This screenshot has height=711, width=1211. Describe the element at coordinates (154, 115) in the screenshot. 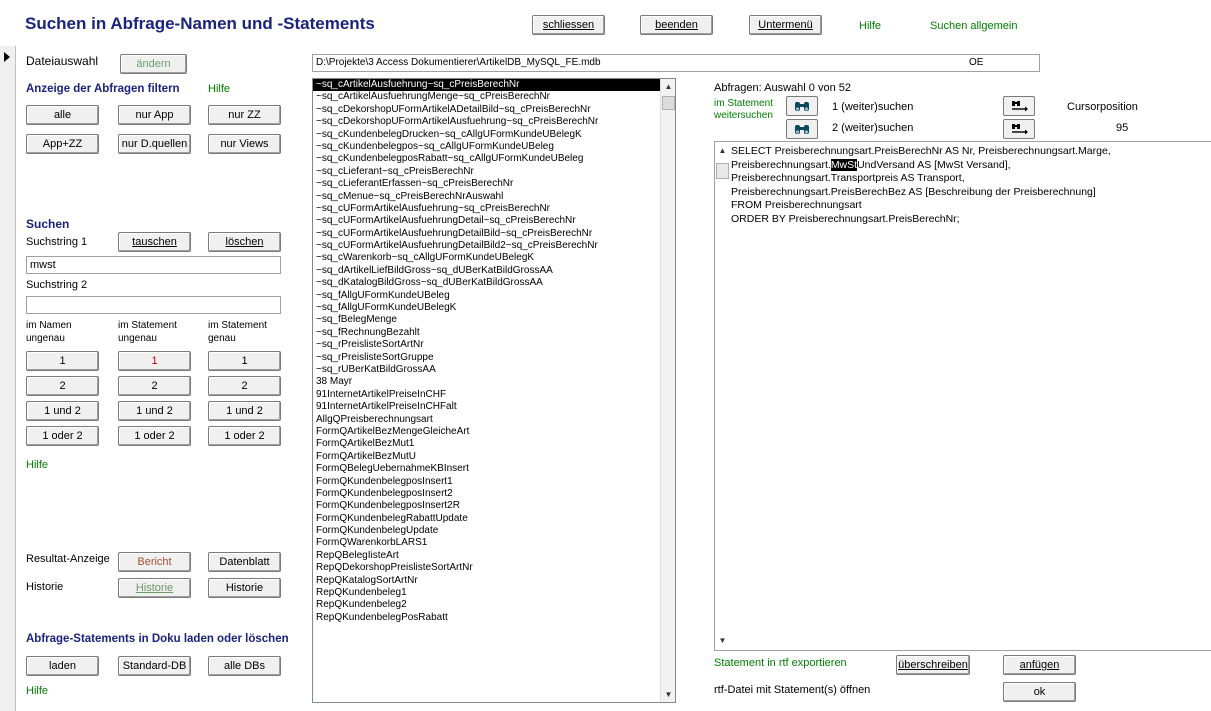

I see `filter-nur-app-button: nur App` at that location.